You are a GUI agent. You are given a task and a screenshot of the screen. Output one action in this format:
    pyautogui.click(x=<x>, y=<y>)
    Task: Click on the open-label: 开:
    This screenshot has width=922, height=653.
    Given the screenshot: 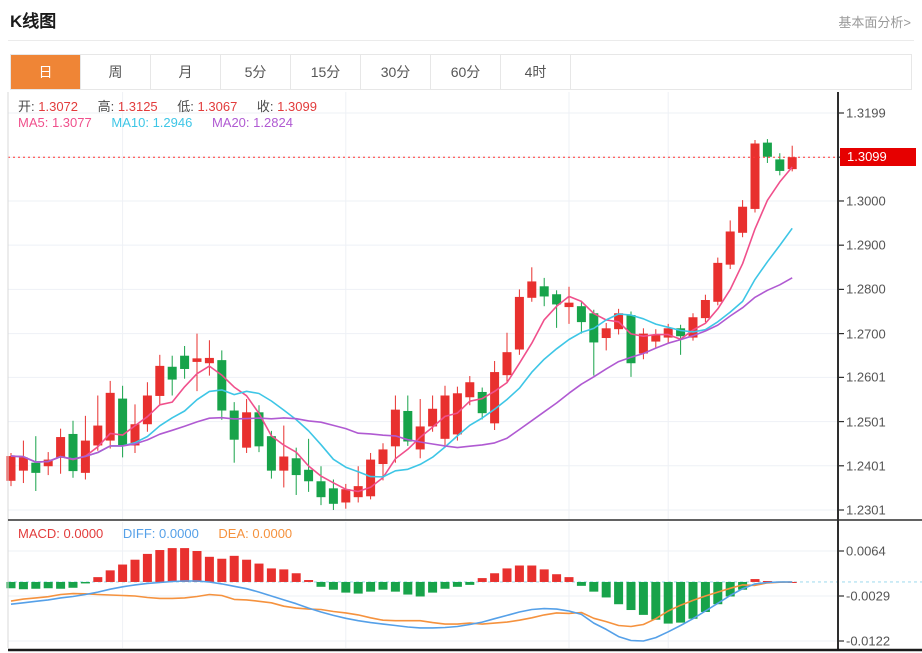 What is the action you would take?
    pyautogui.click(x=26, y=106)
    